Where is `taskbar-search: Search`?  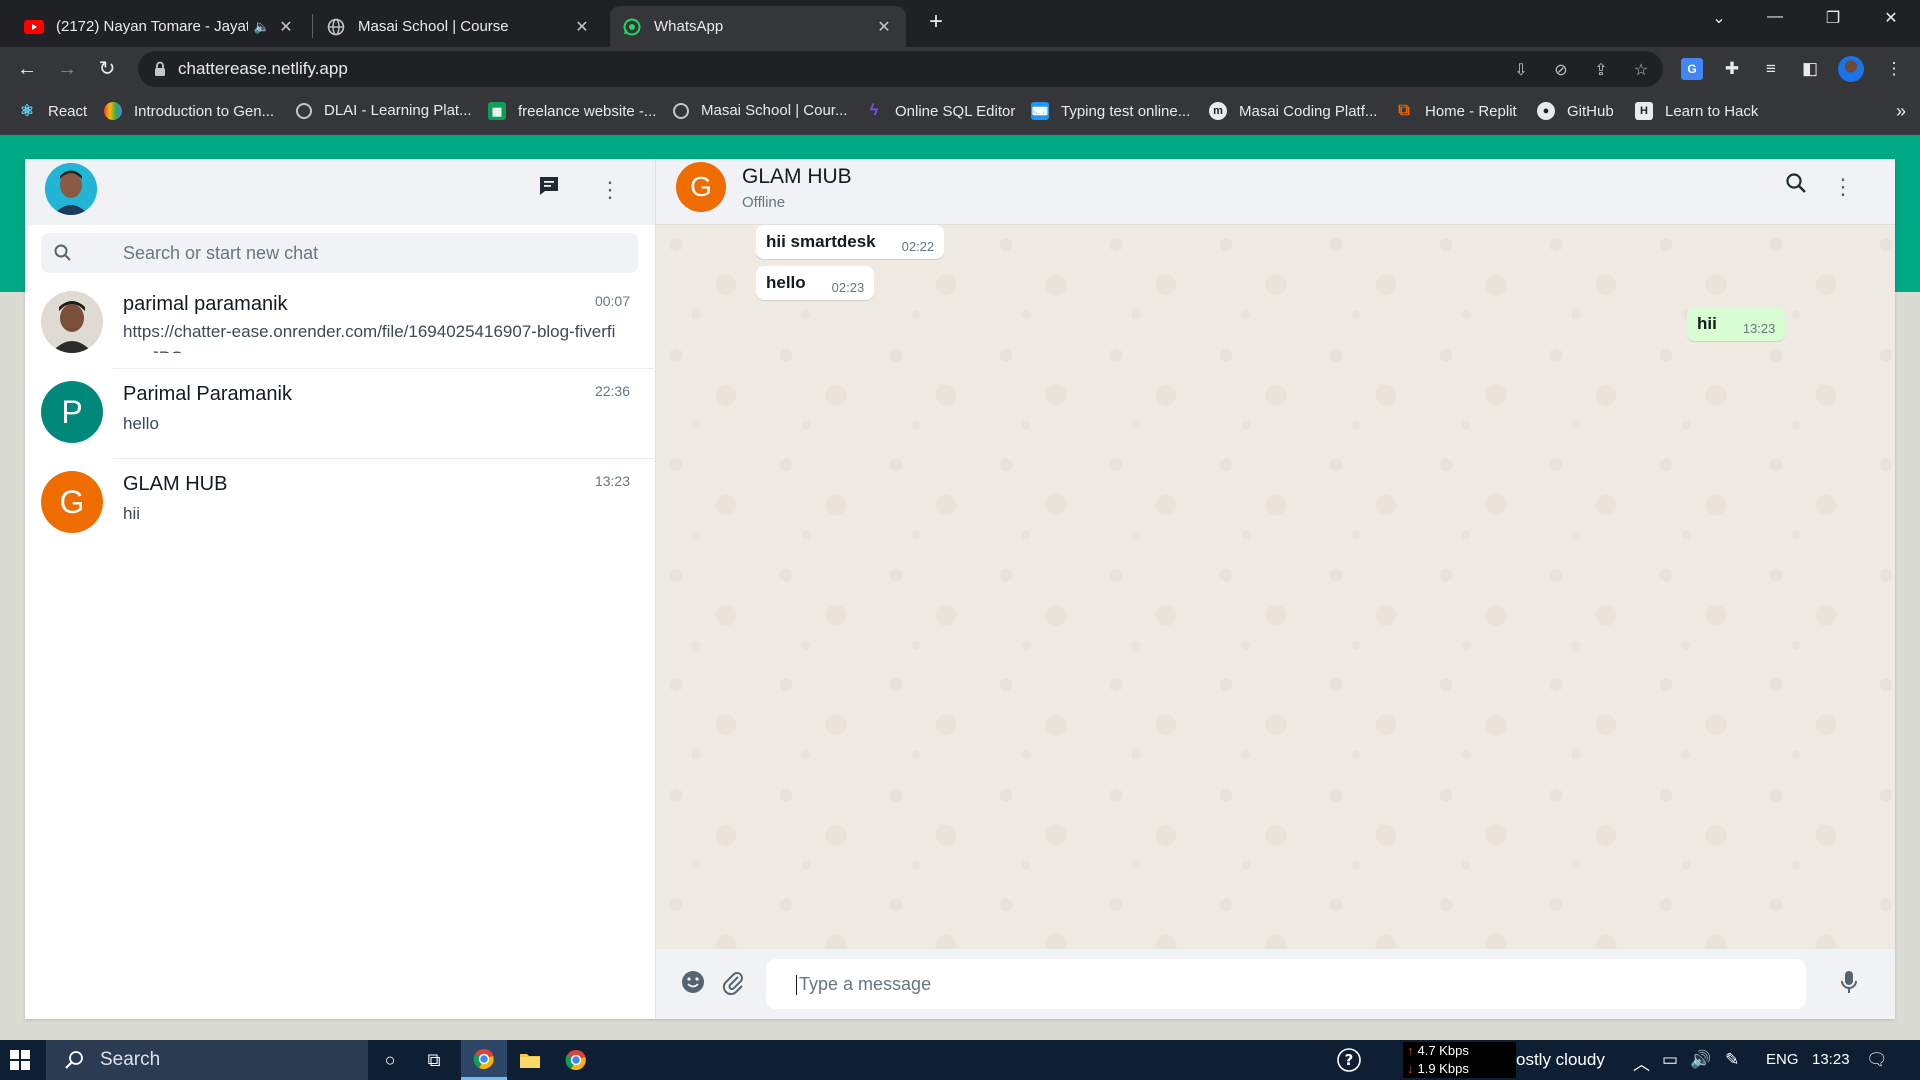 taskbar-search: Search is located at coordinates (207, 1060).